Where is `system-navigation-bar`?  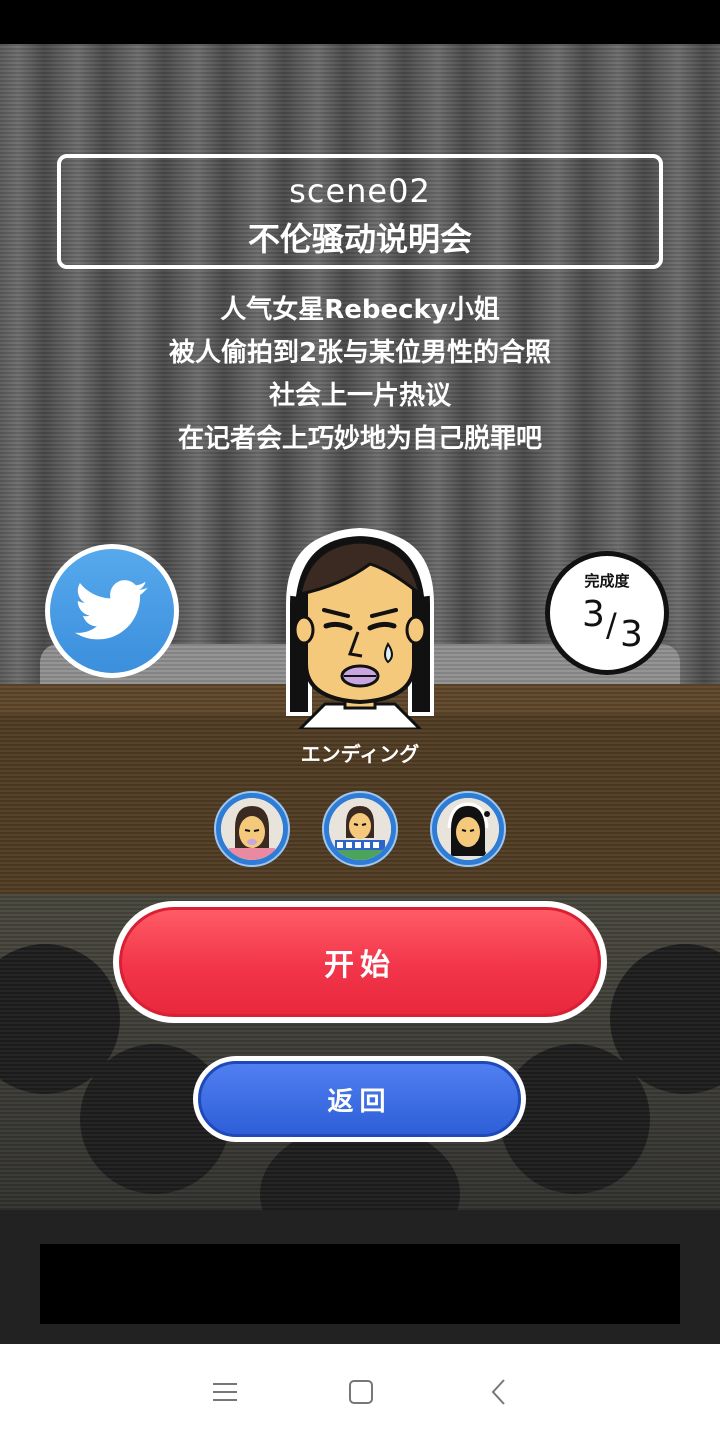 system-navigation-bar is located at coordinates (360, 1392).